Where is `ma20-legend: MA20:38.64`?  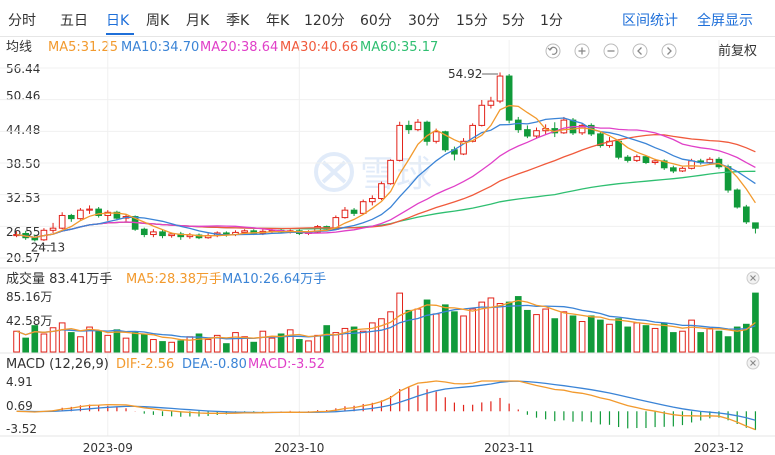 ma20-legend: MA20:38.64 is located at coordinates (239, 47).